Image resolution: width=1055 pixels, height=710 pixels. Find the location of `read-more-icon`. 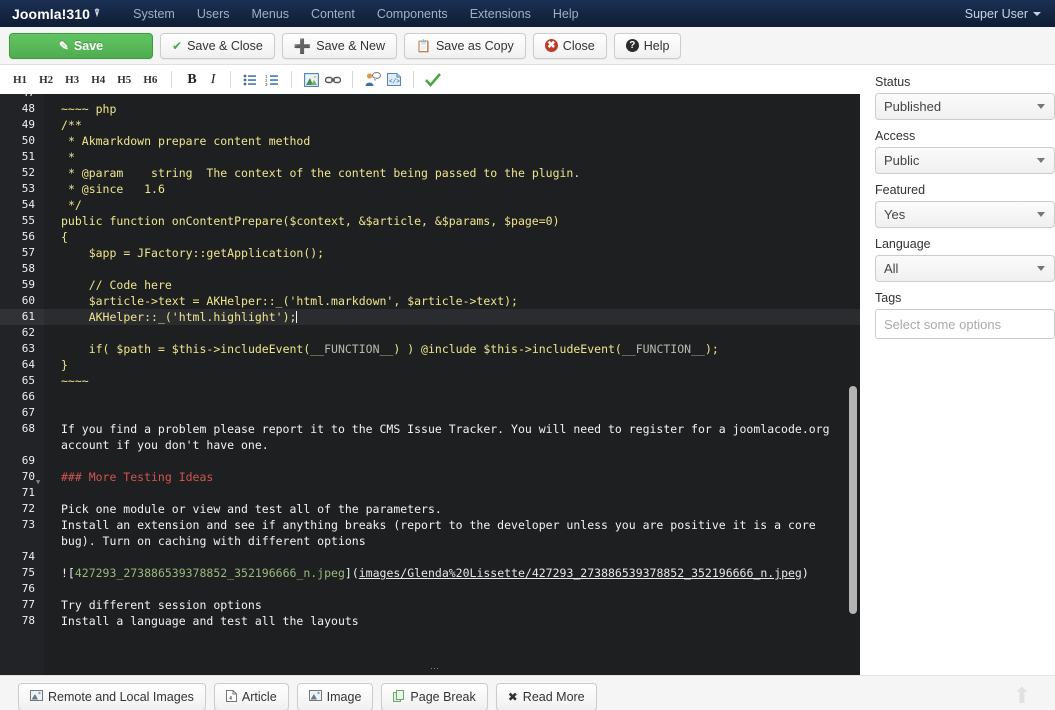

read-more-icon is located at coordinates (372, 80).